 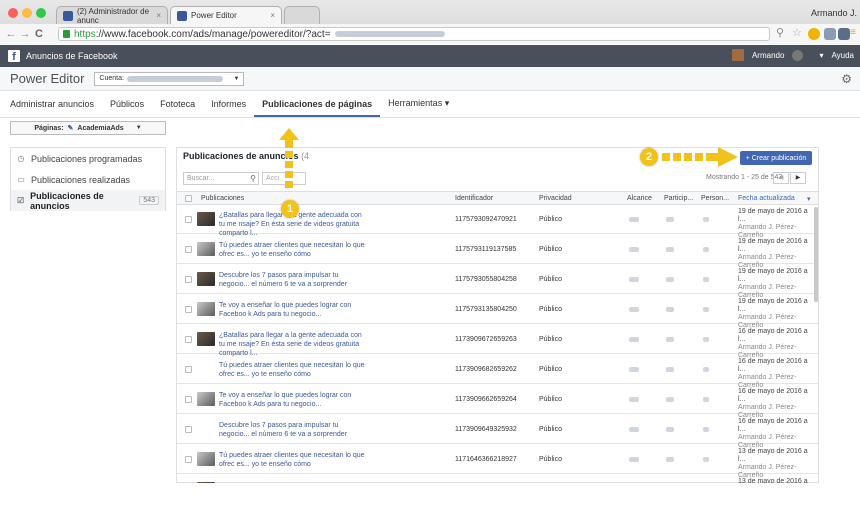 What do you see at coordinates (816, 254) in the screenshot?
I see `scrollbar` at bounding box center [816, 254].